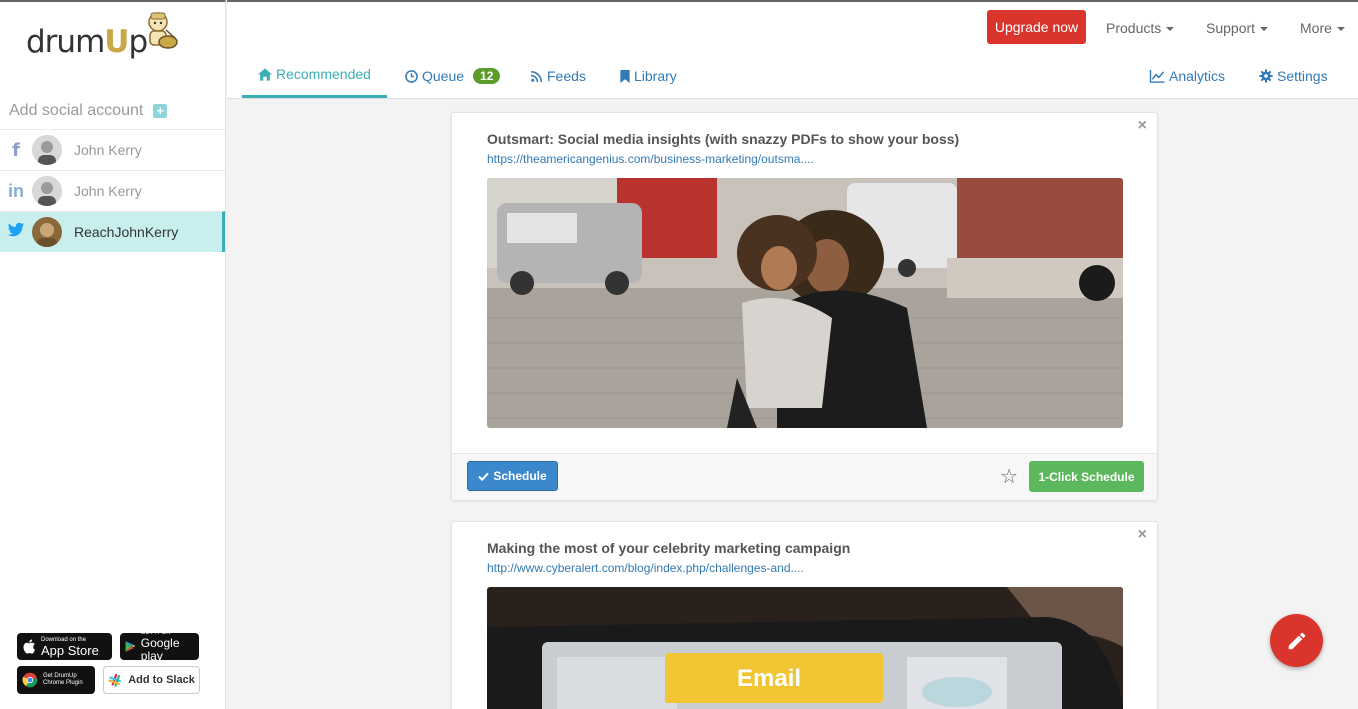 The height and width of the screenshot is (709, 1358). I want to click on linkedin-icon: in, so click(16, 190).